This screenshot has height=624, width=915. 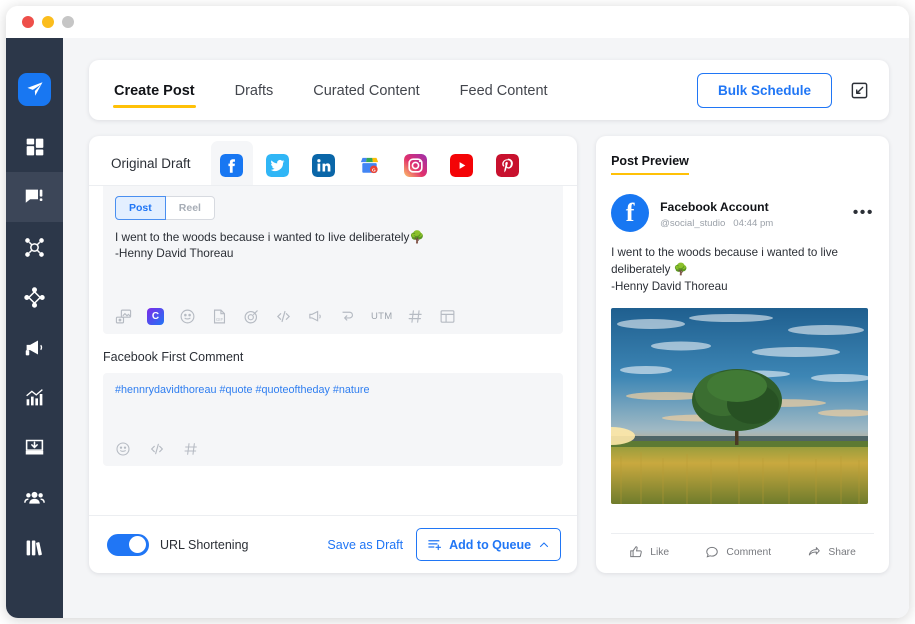 I want to click on users-icon, so click(x=34, y=497).